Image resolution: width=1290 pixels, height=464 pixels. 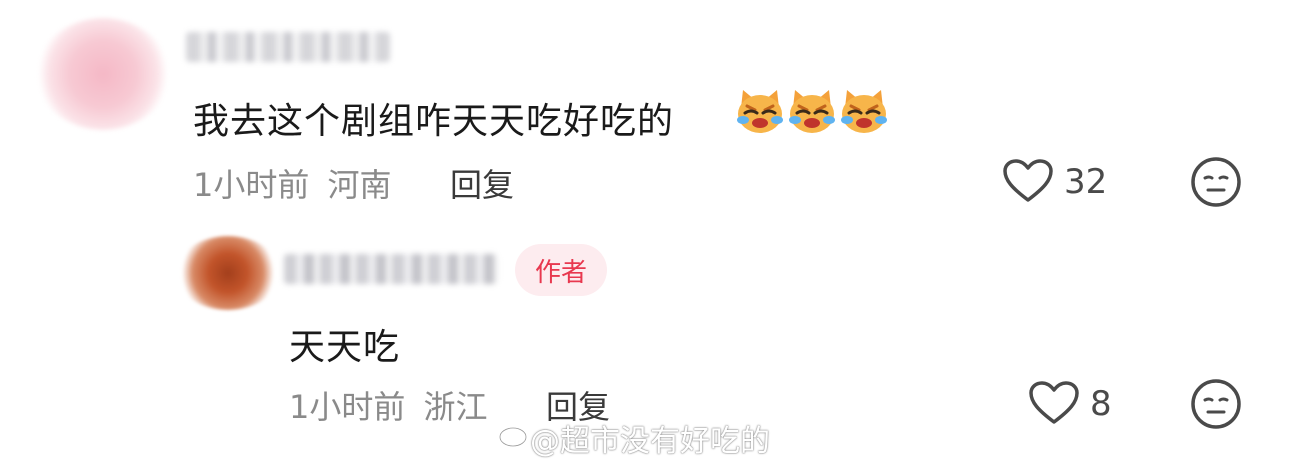 I want to click on commenter-username-blurred, so click(x=288, y=47).